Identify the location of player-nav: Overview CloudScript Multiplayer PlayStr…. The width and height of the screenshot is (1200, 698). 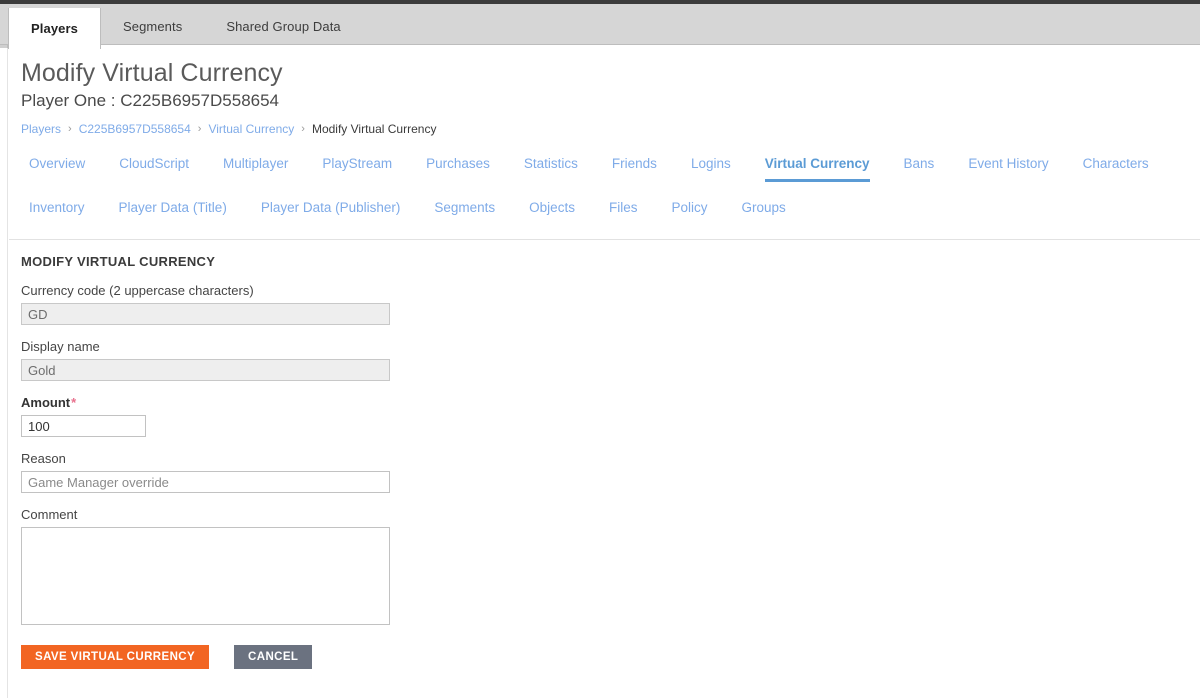
(604, 194).